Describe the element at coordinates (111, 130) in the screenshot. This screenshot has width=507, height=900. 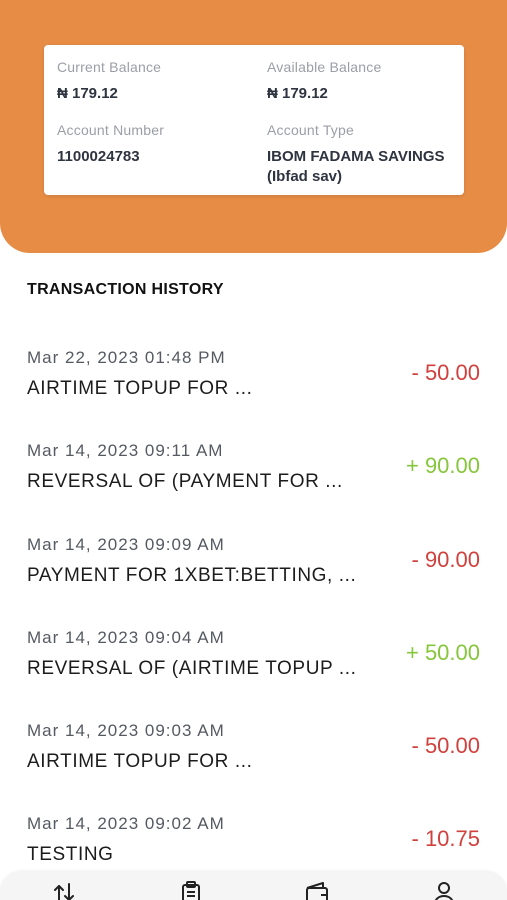
I see `account-number-label: Account Number` at that location.